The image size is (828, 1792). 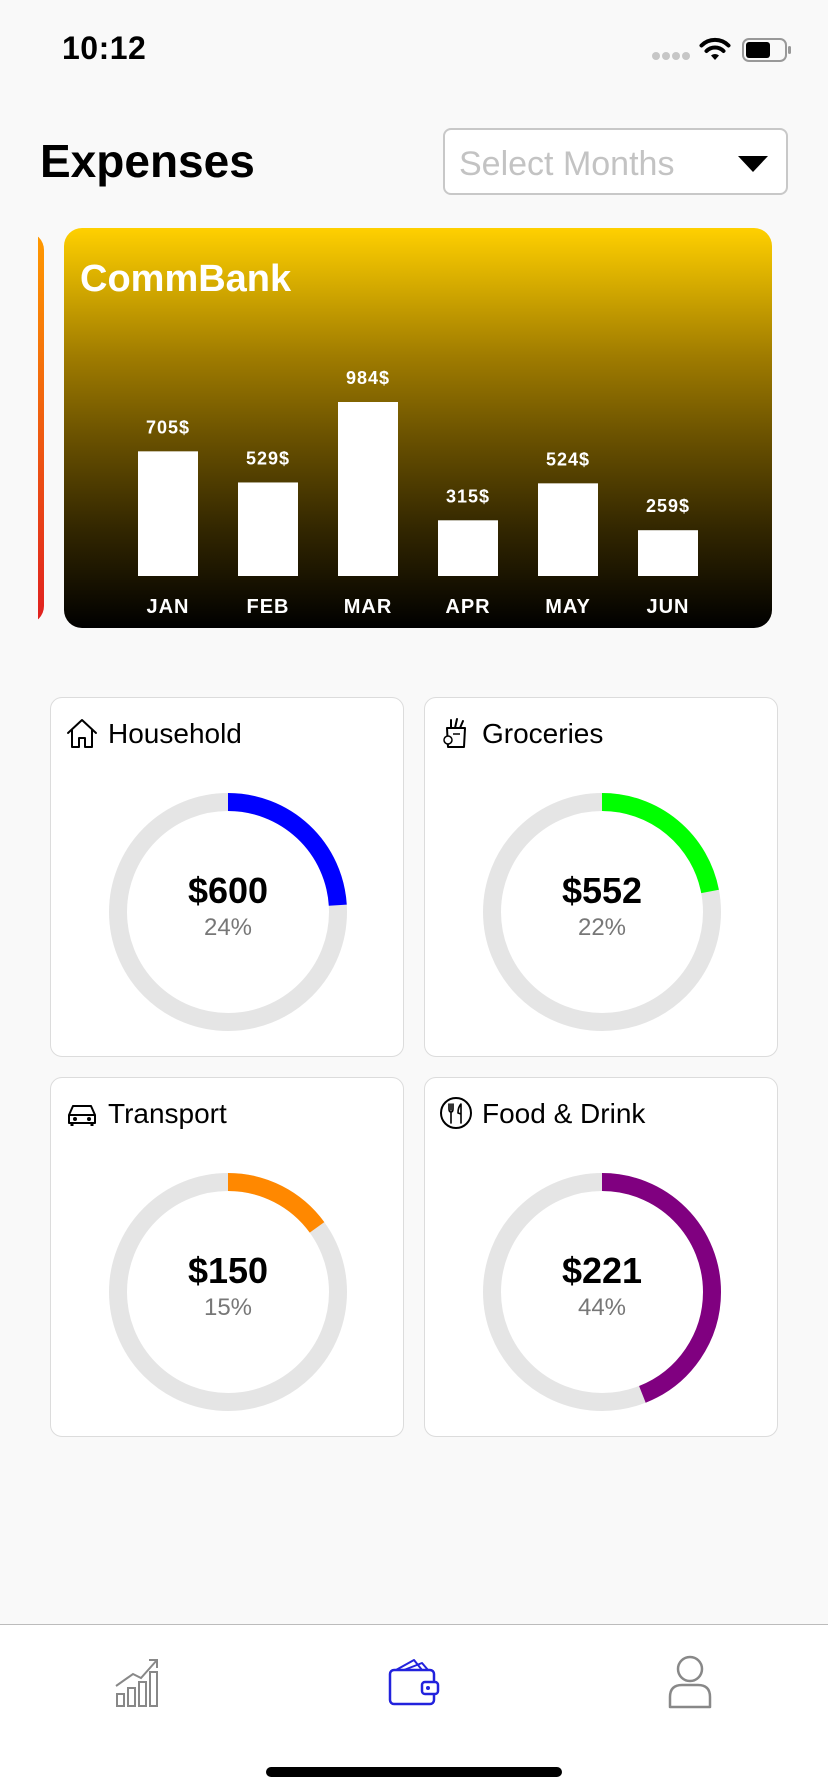 What do you see at coordinates (667, 607) in the screenshot?
I see `bar-category-label: JUN` at bounding box center [667, 607].